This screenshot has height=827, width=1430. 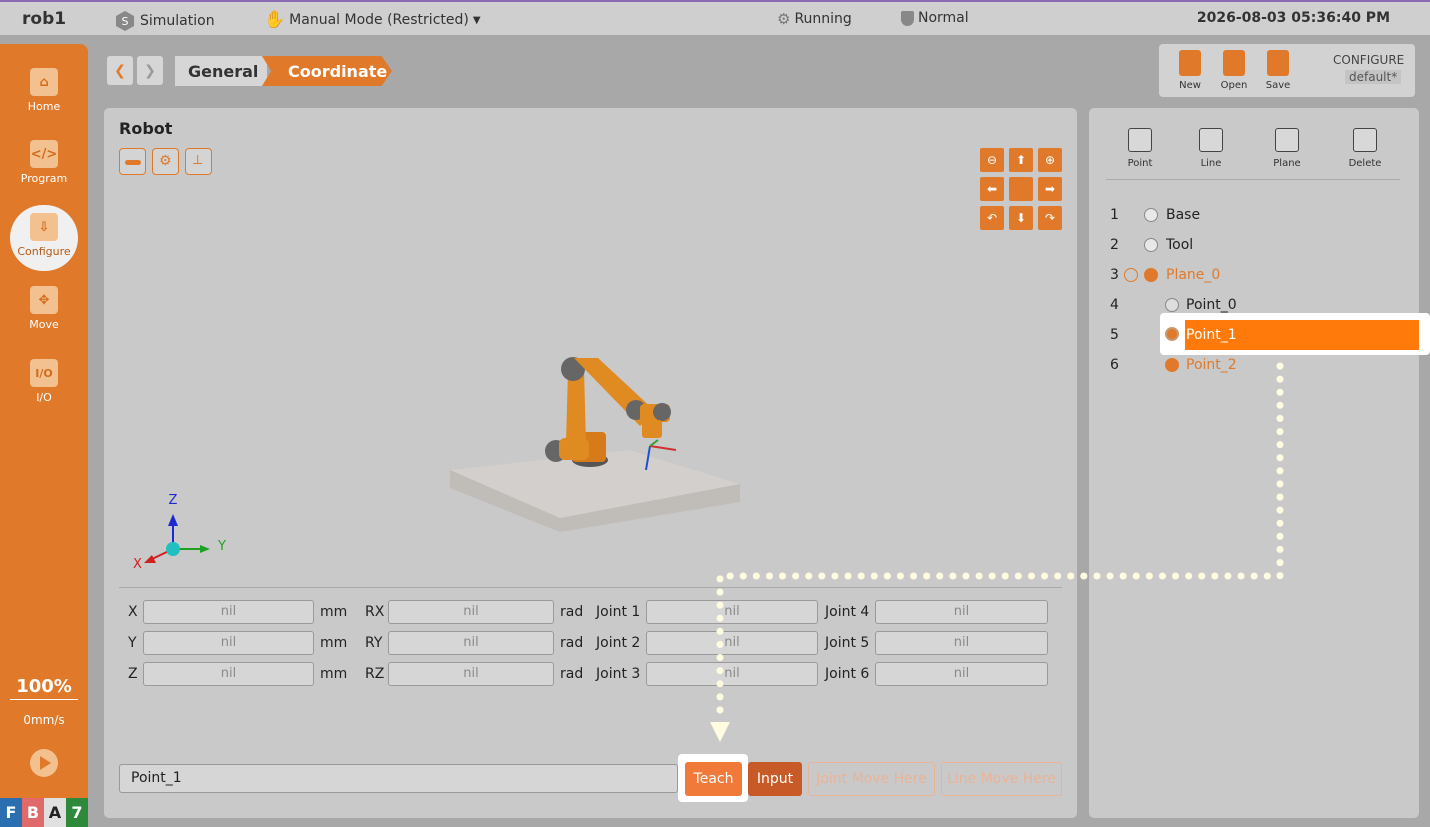 What do you see at coordinates (618, 674) in the screenshot?
I see `joint3-label: Joint 3` at bounding box center [618, 674].